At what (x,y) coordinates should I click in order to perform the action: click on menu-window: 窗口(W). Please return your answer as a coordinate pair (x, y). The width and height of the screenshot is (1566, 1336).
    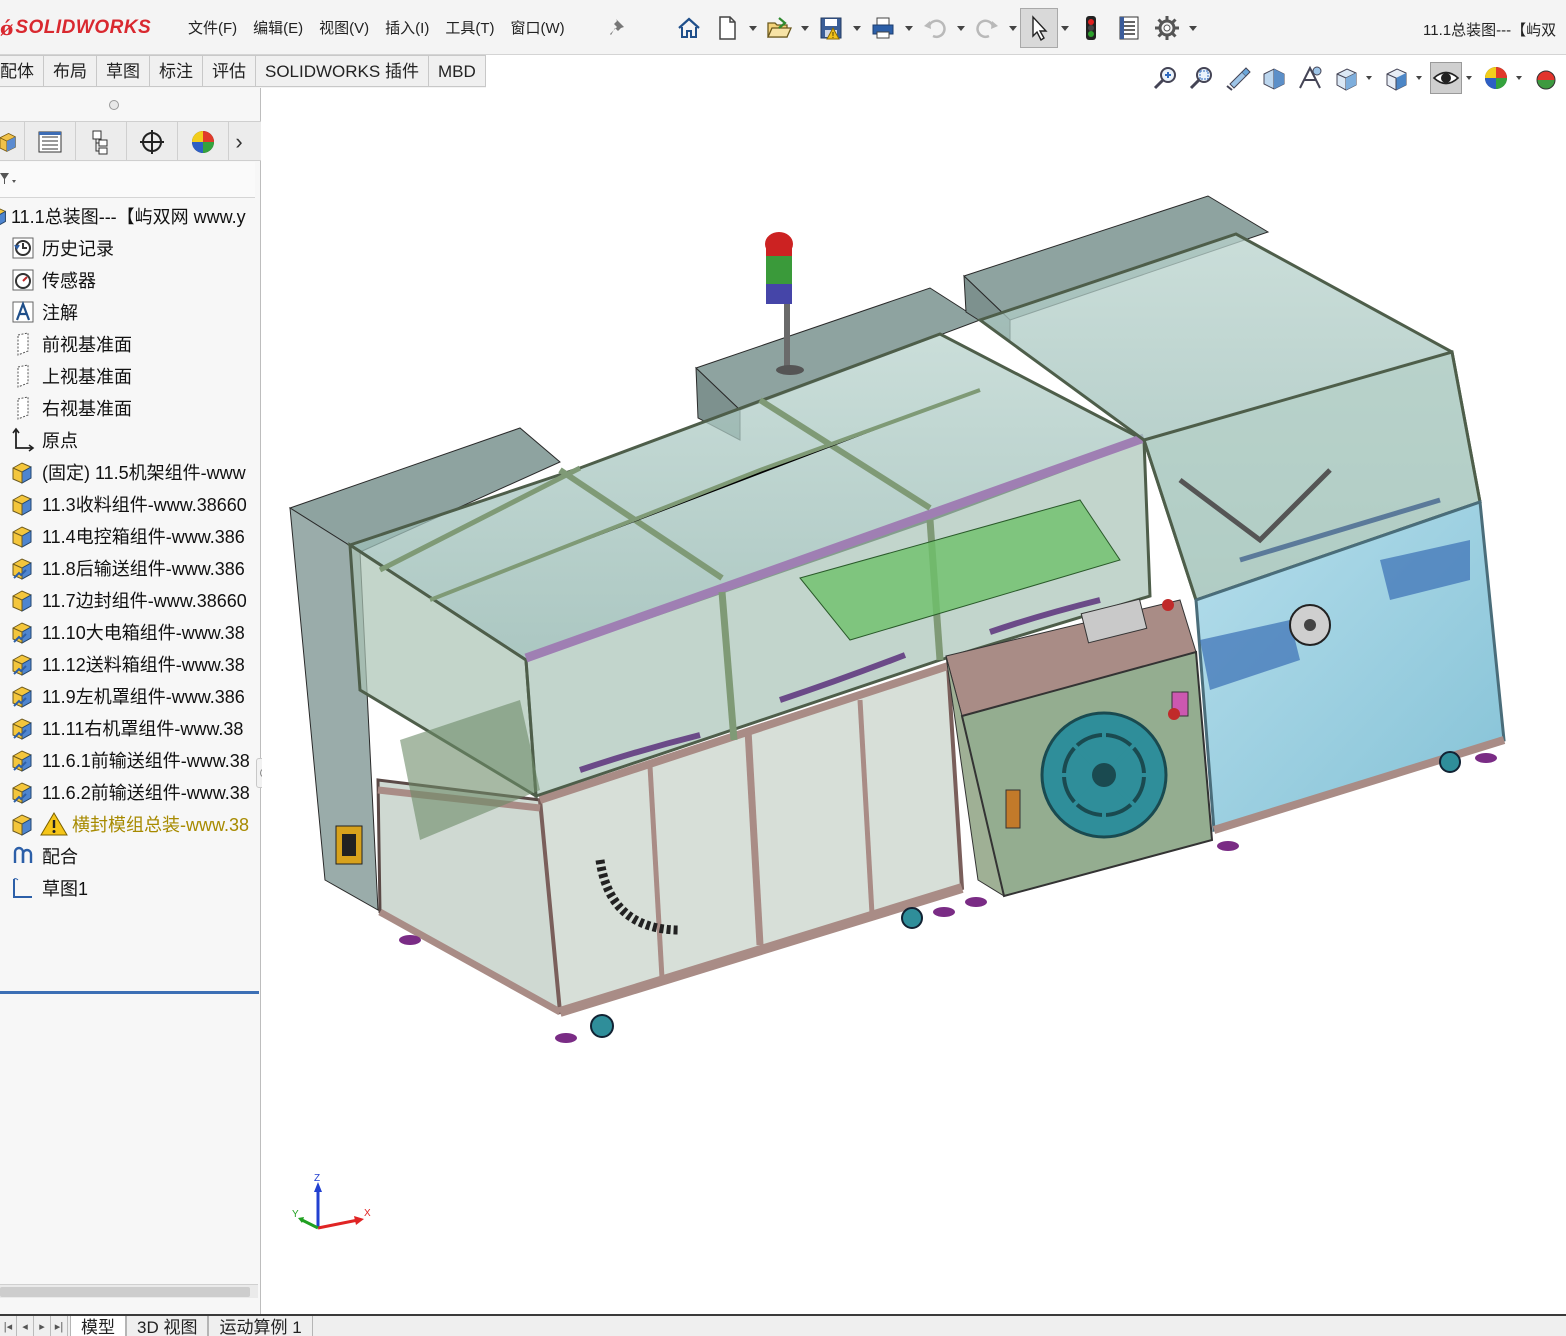
    Looking at the image, I should click on (537, 29).